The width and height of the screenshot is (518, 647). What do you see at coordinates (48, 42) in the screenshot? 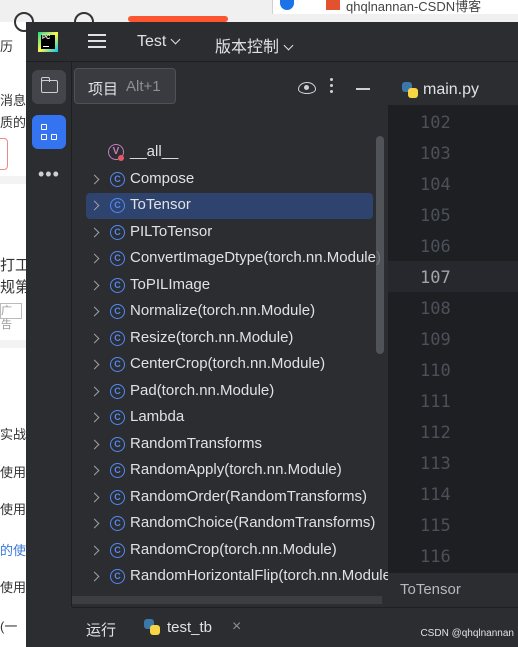
I see `pycharm-logo-icon: PC` at bounding box center [48, 42].